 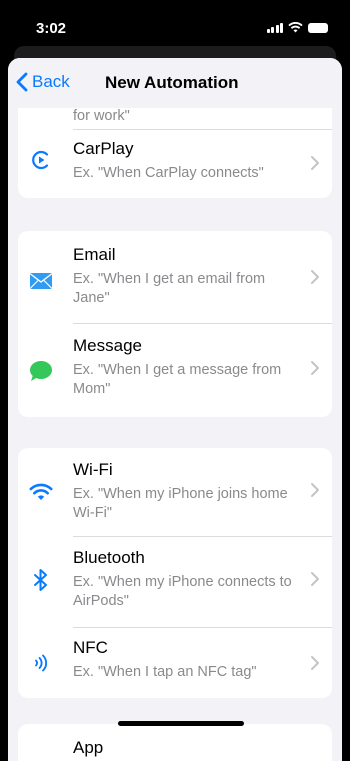 I want to click on bluetooth-title: Bluetooth, so click(x=109, y=557).